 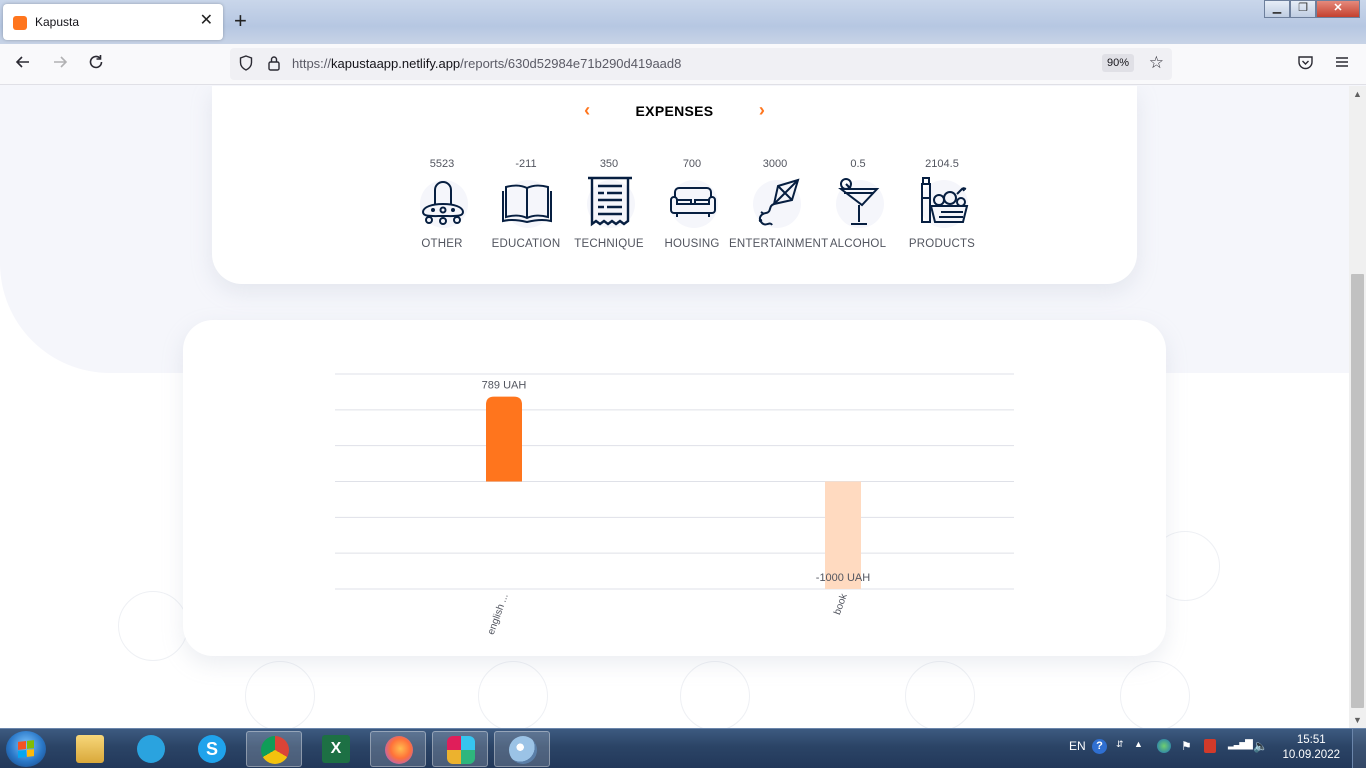 What do you see at coordinates (57, 22) in the screenshot?
I see `tab-title: Kapusta` at bounding box center [57, 22].